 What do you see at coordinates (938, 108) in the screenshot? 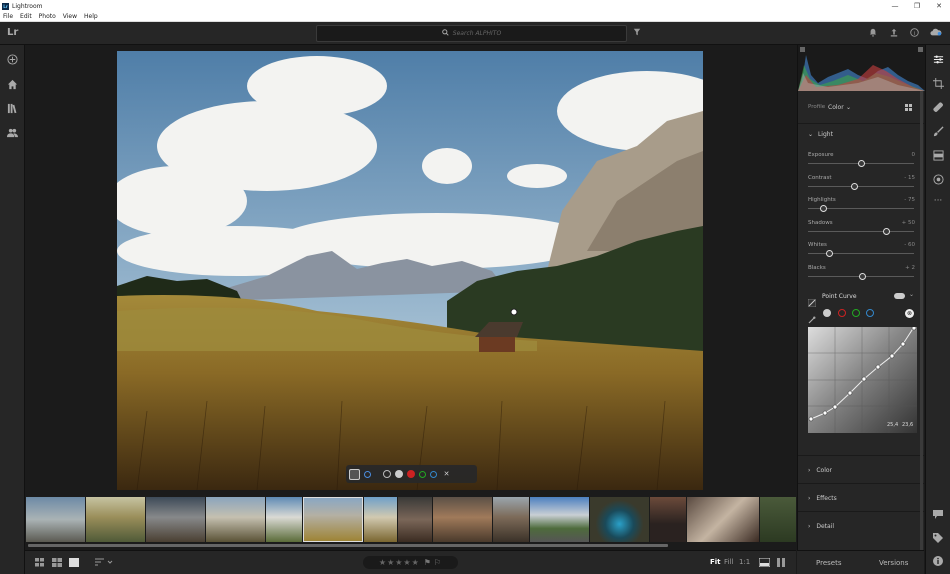
I see `healing-icon` at bounding box center [938, 108].